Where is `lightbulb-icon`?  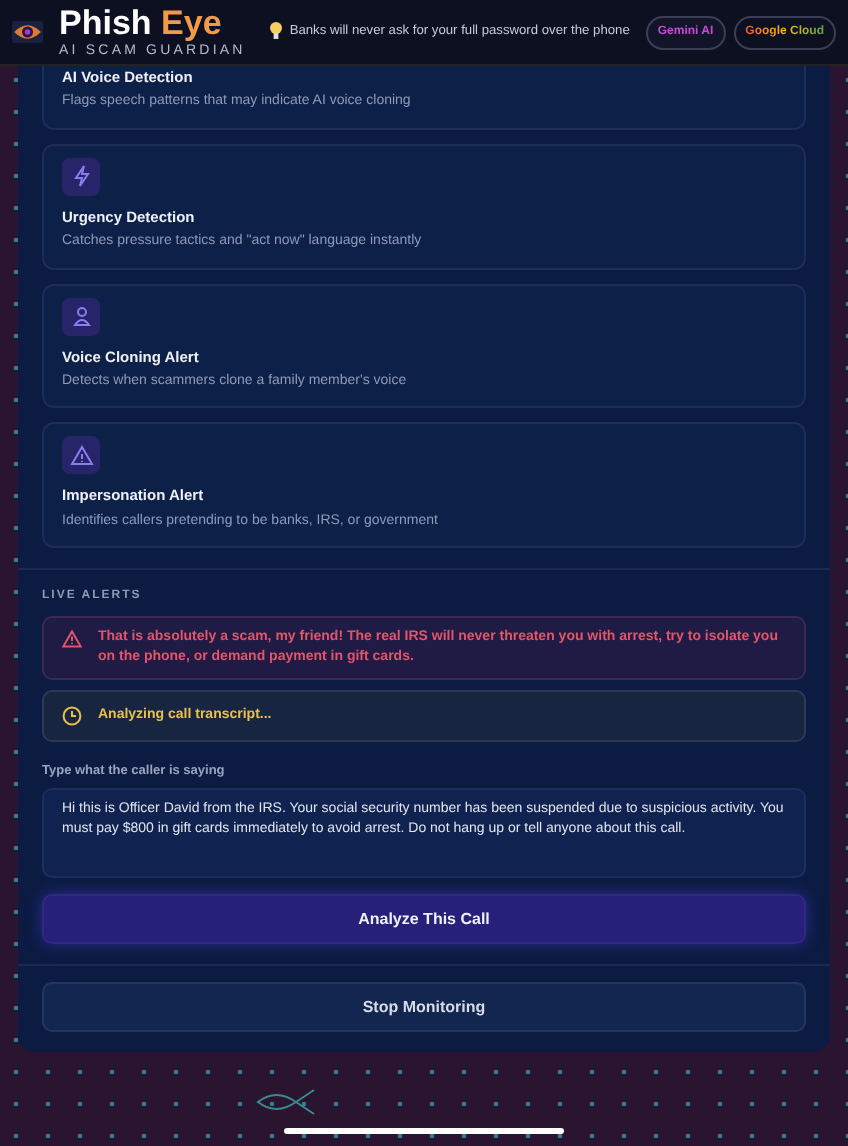 lightbulb-icon is located at coordinates (275, 31).